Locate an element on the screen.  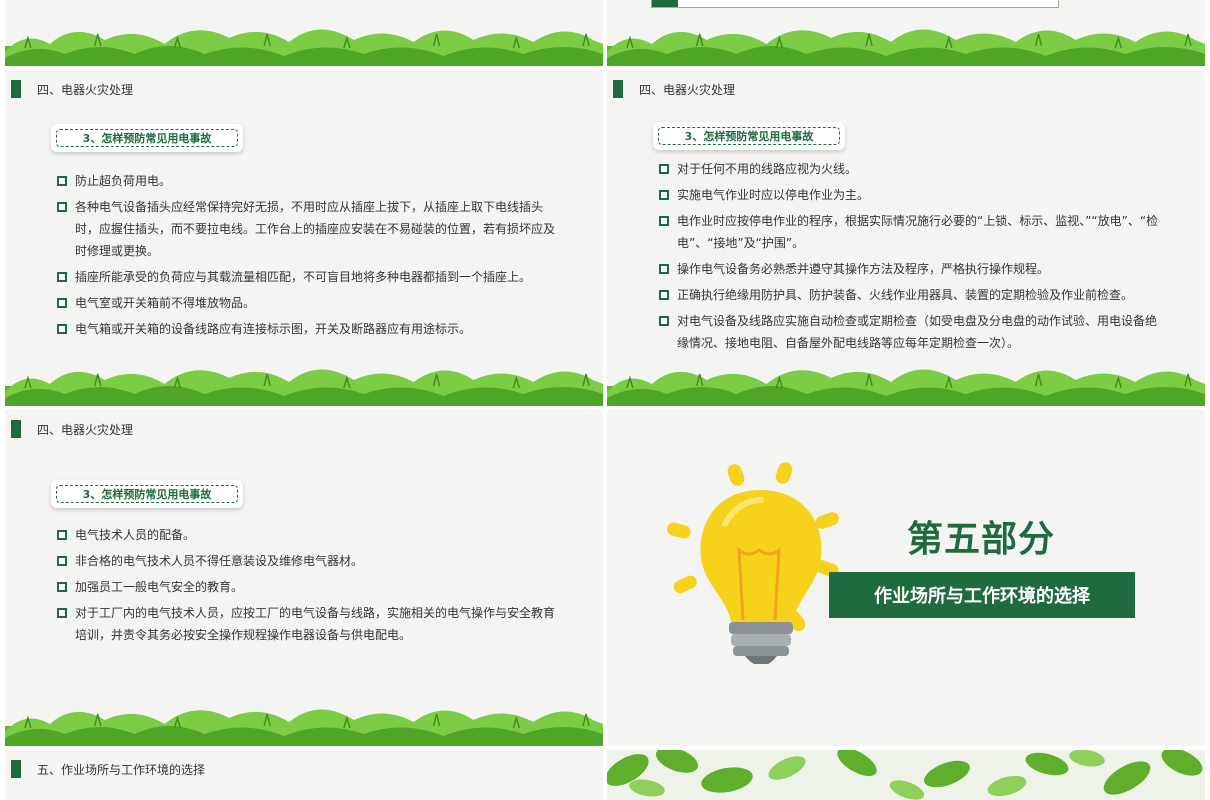
list-item: 电气箱或开关箱的设备线路应有连接标示图，开关及断路器应有用途标示。 is located at coordinates (307, 329).